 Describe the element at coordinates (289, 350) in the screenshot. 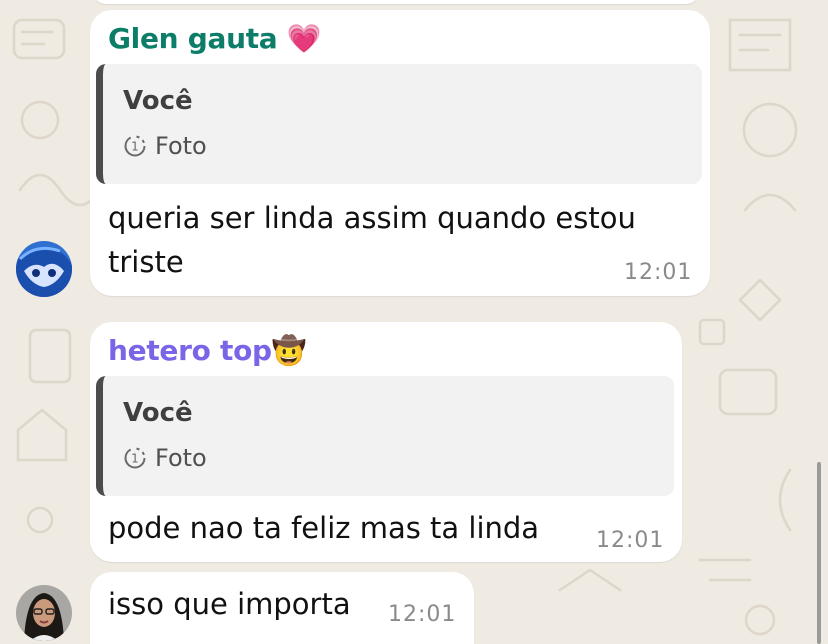

I see `sender-emoji: 🤠` at that location.